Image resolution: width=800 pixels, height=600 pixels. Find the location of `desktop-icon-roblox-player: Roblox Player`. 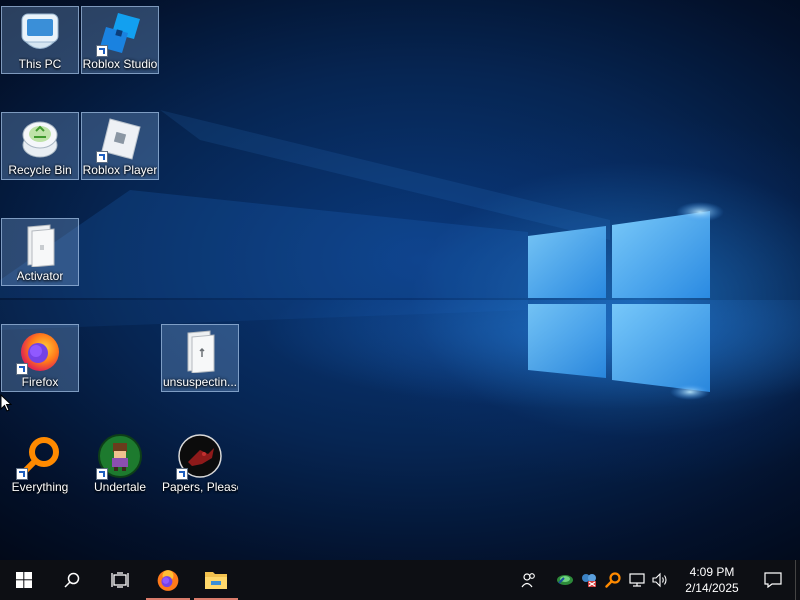

desktop-icon-roblox-player: Roblox Player is located at coordinates (120, 146).